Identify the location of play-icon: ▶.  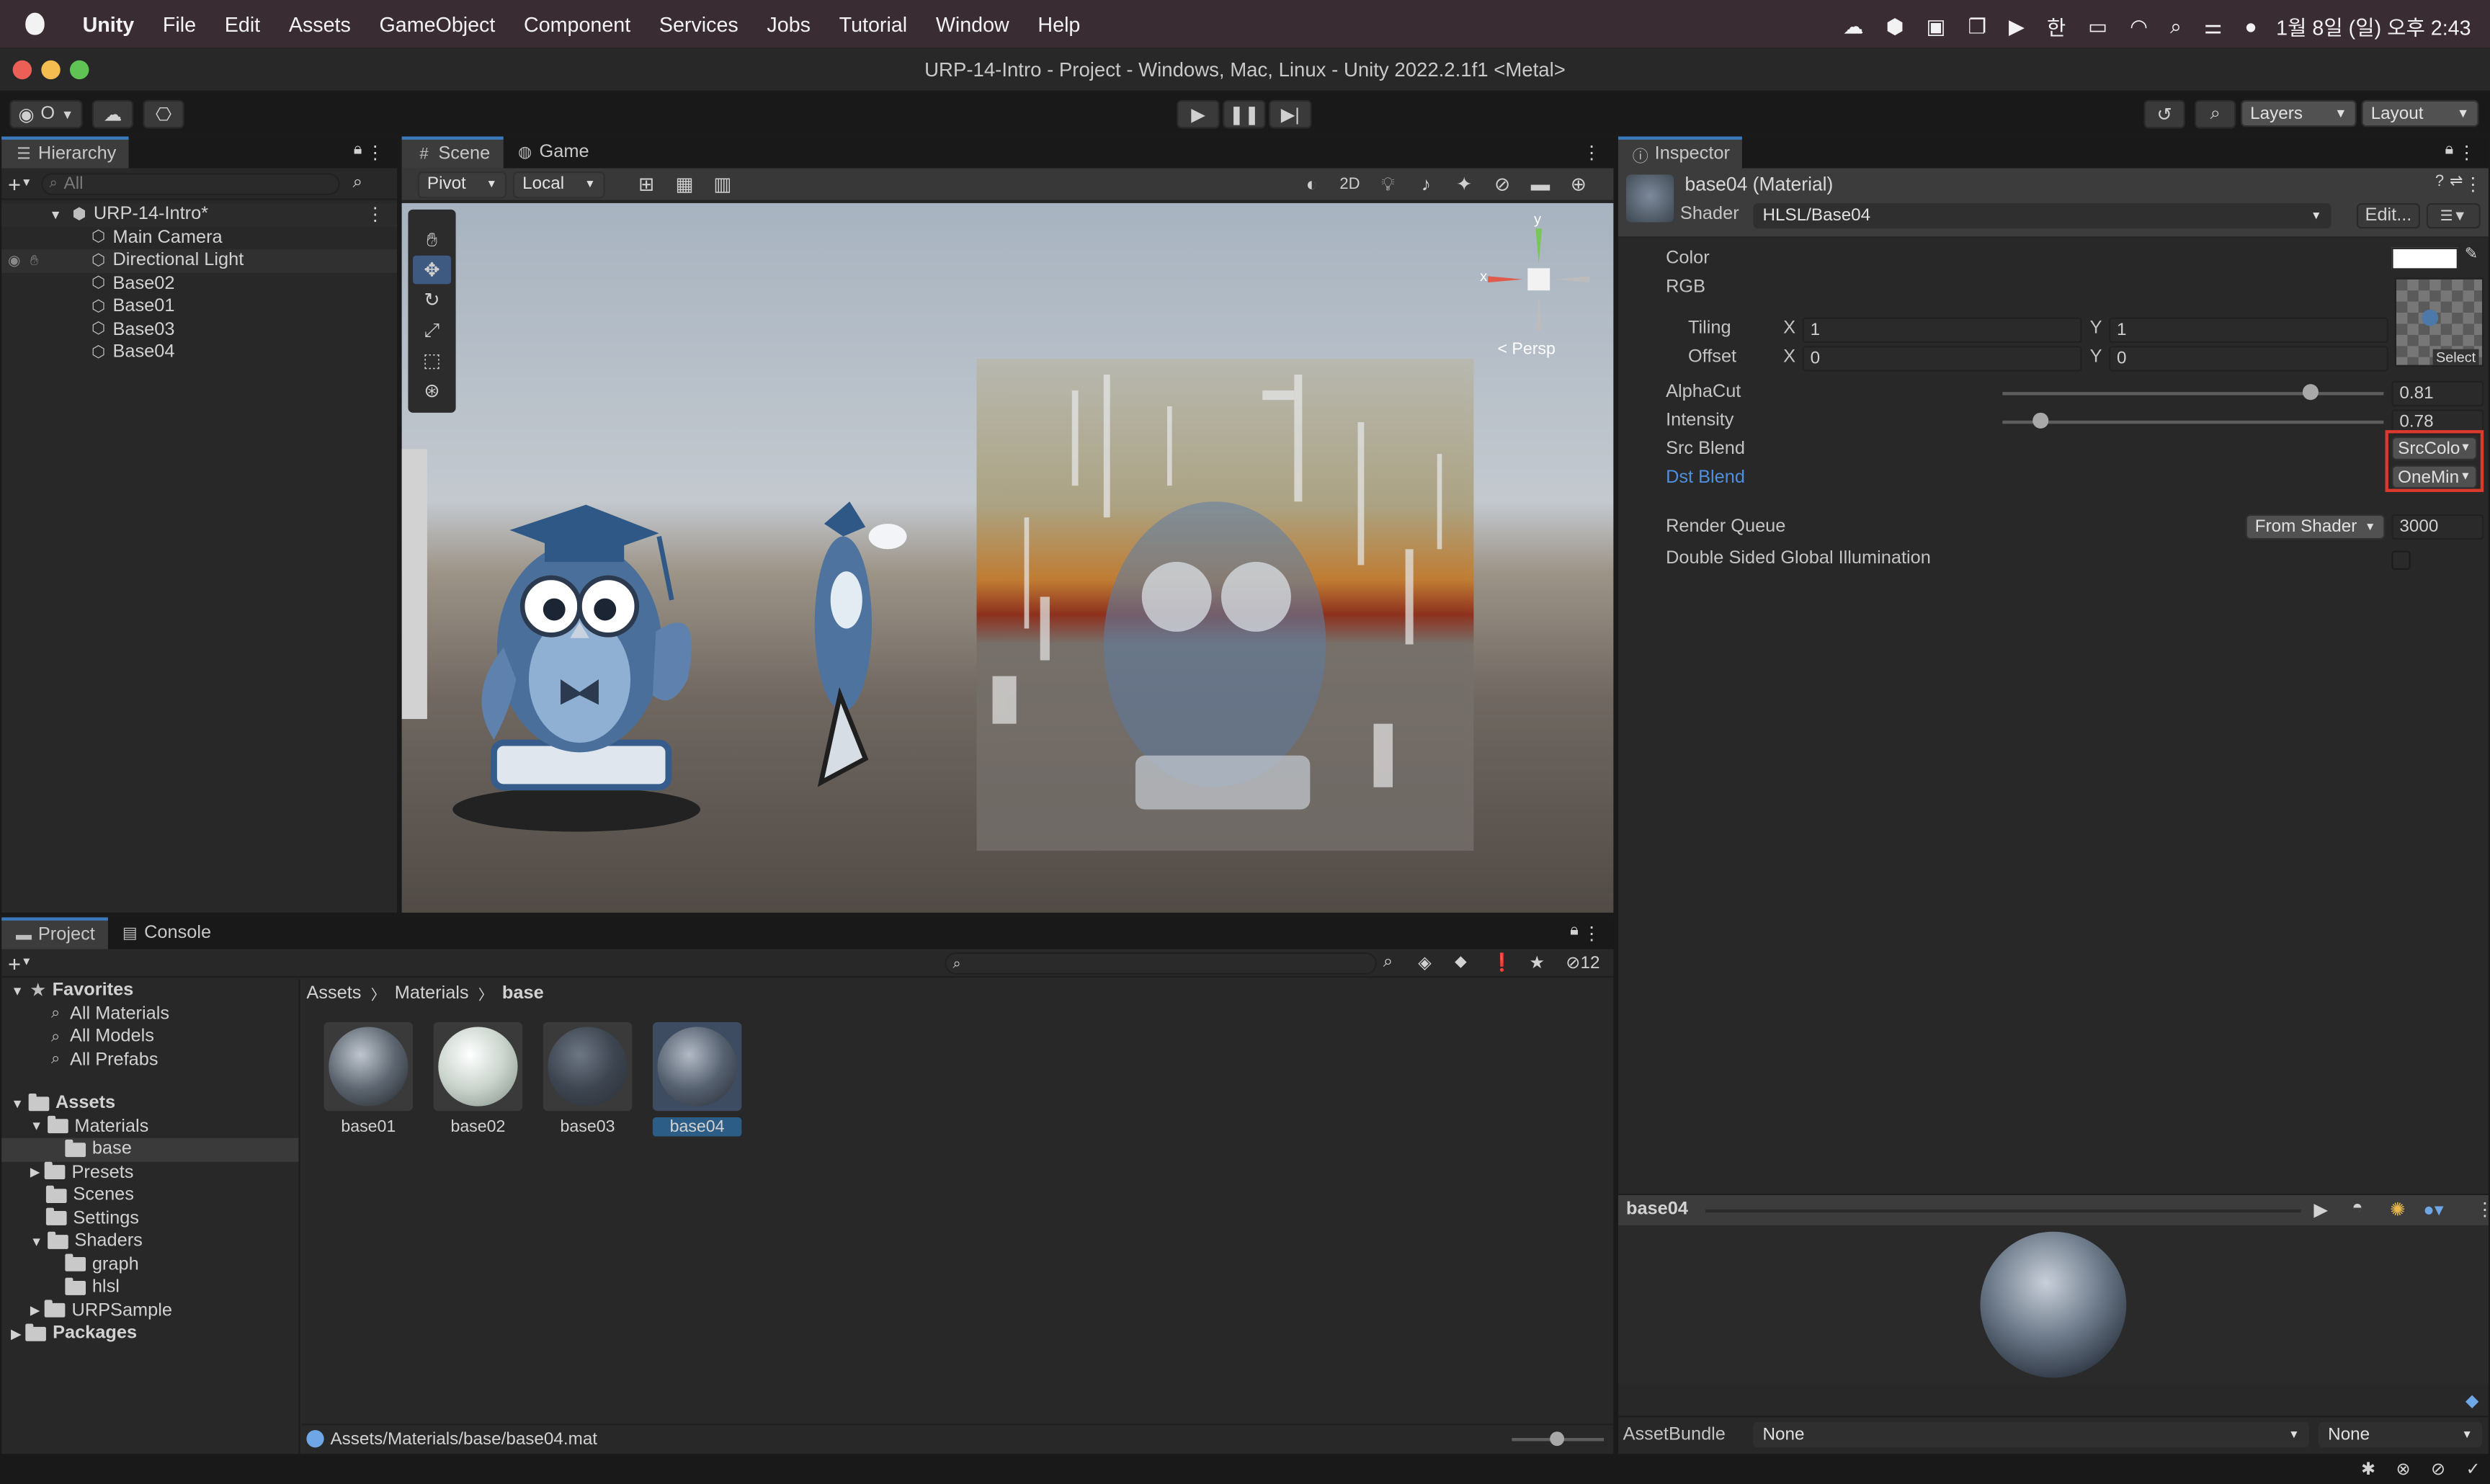
(2320, 1209).